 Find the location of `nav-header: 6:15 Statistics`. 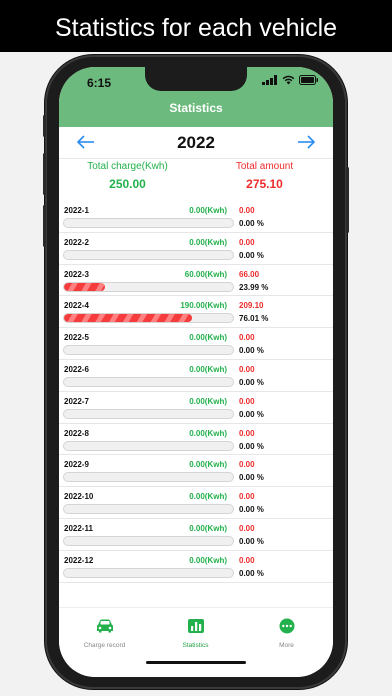

nav-header: 6:15 Statistics is located at coordinates (196, 97).